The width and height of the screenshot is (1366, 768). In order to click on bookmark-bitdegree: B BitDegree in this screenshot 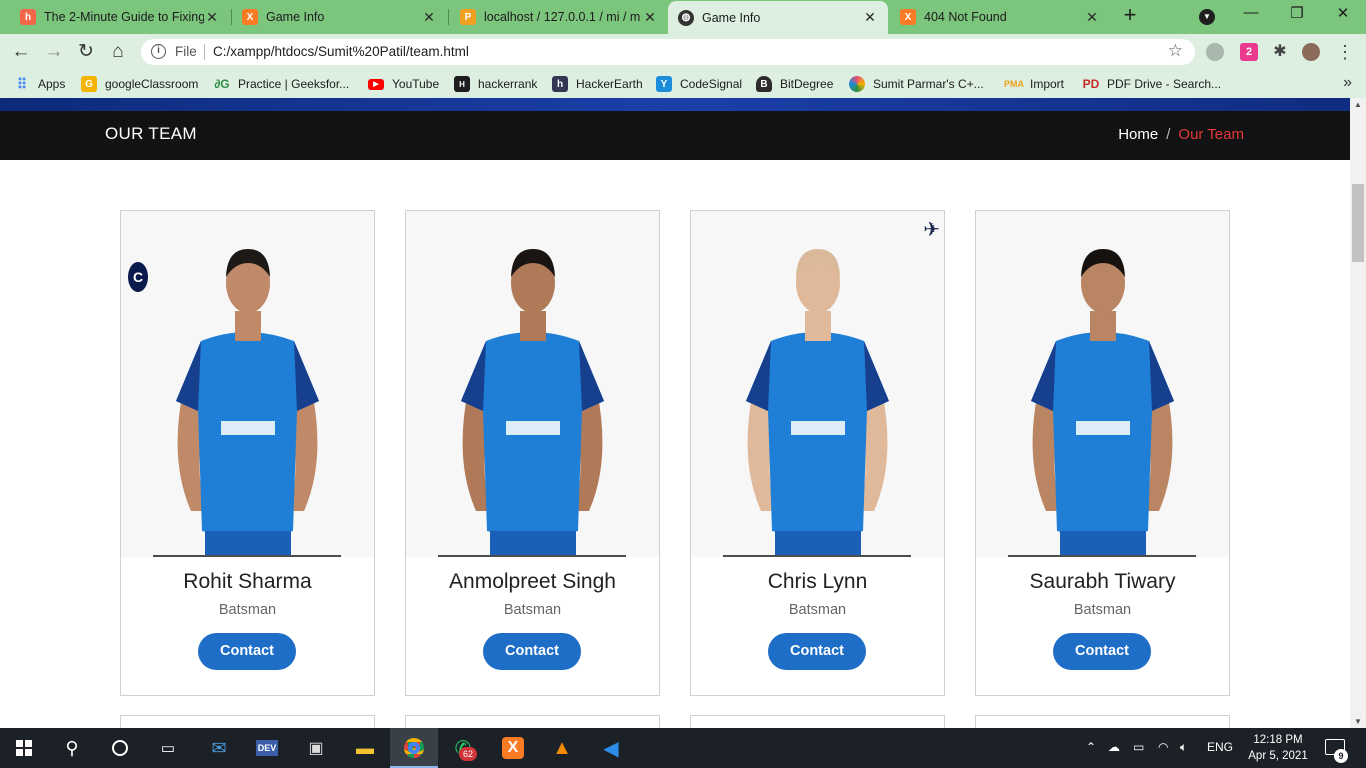, I will do `click(794, 84)`.